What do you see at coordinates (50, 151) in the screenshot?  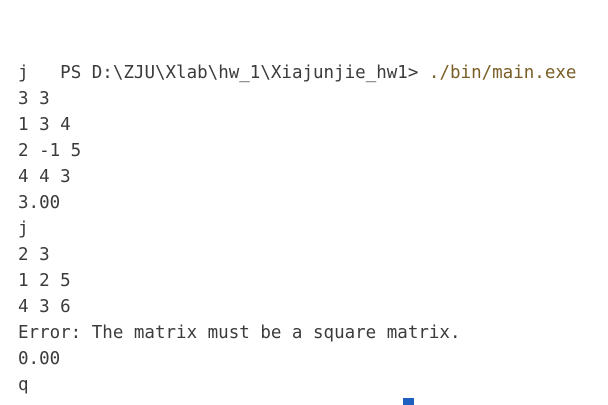 I see `output-line: 2 -1 5` at bounding box center [50, 151].